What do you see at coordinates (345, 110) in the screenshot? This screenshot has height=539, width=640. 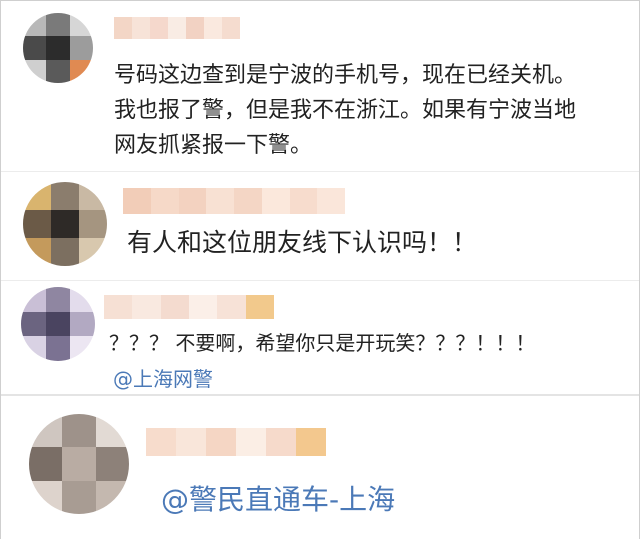 I see `comment-text: 我也报了警，但是我不在浙江。如果有宁波当地` at bounding box center [345, 110].